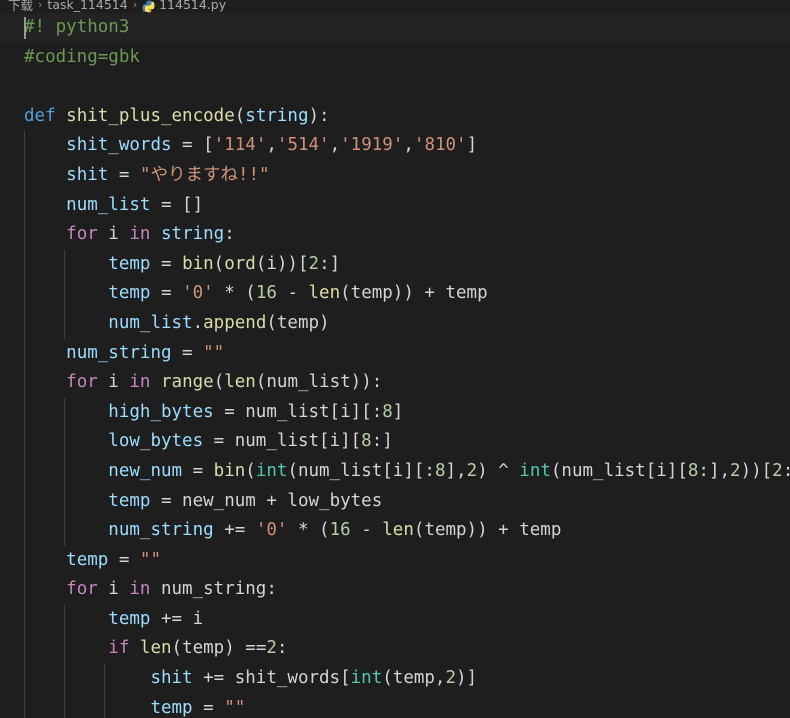  I want to click on code-line, so click(395, 87).